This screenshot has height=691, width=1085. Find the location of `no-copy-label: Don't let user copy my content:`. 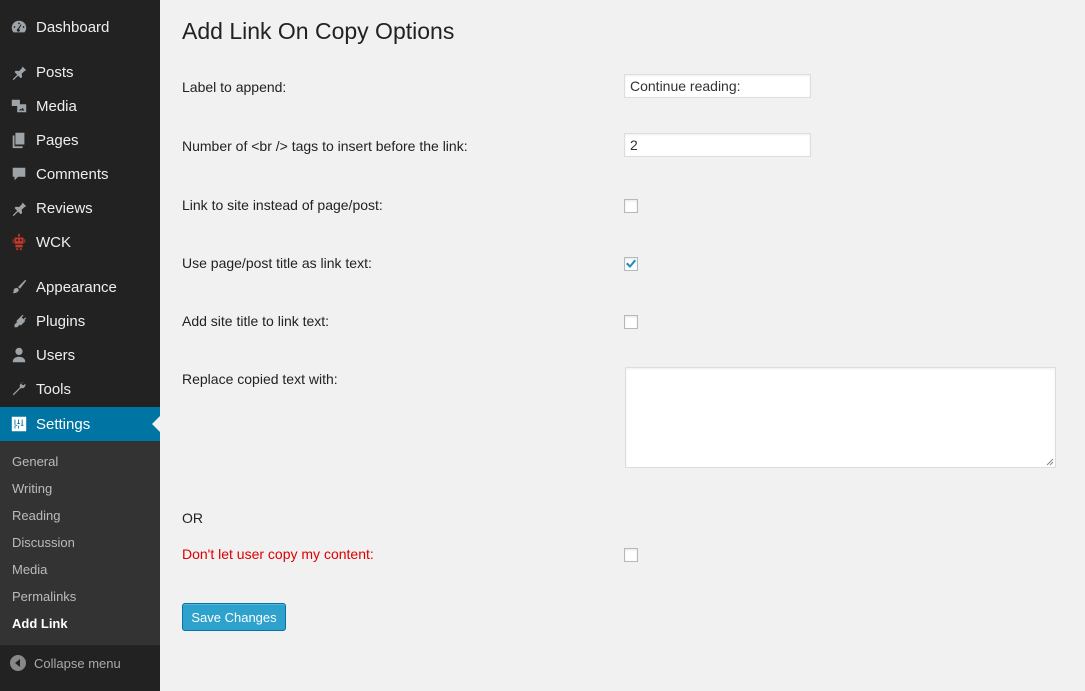

no-copy-label: Don't let user copy my content: is located at coordinates (278, 554).